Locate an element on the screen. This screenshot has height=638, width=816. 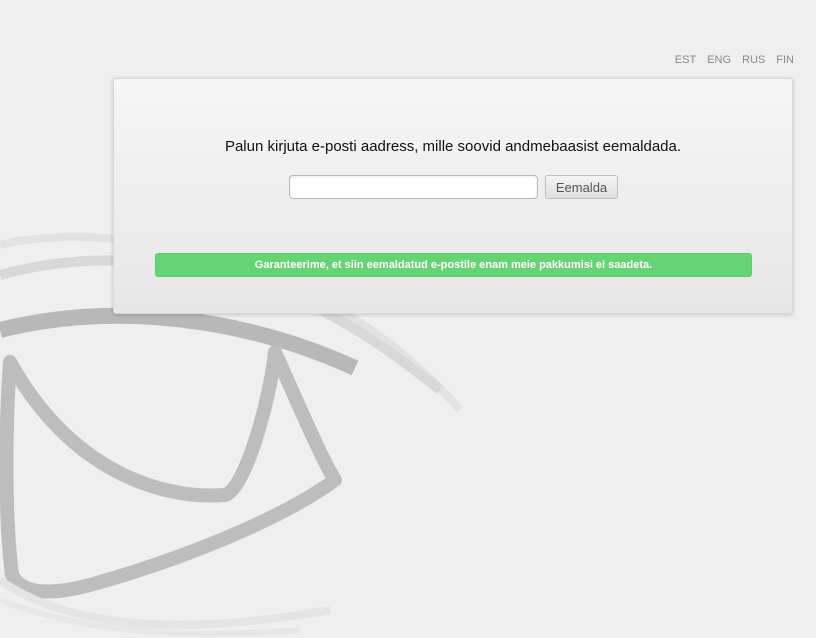
lang-est-link: EST is located at coordinates (685, 60).